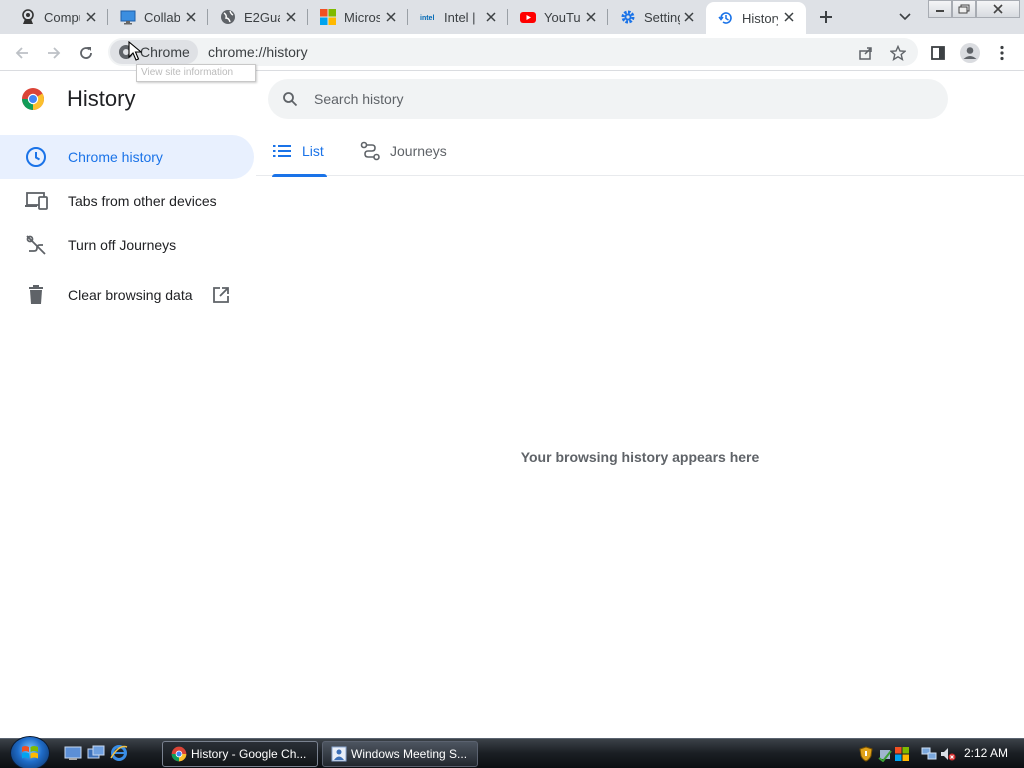 This screenshot has width=1024, height=768. What do you see at coordinates (528, 17) in the screenshot?
I see `youtube-icon` at bounding box center [528, 17].